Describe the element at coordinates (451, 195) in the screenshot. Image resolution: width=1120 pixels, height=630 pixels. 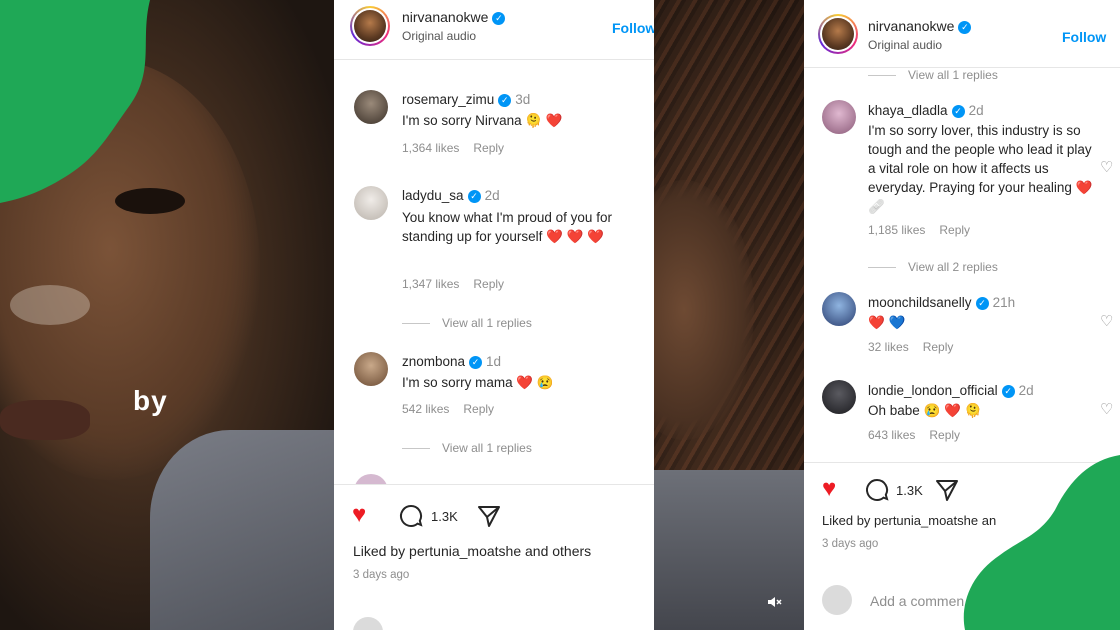
I see `commenter-username: ladydu_sa ✓ 2d` at that location.